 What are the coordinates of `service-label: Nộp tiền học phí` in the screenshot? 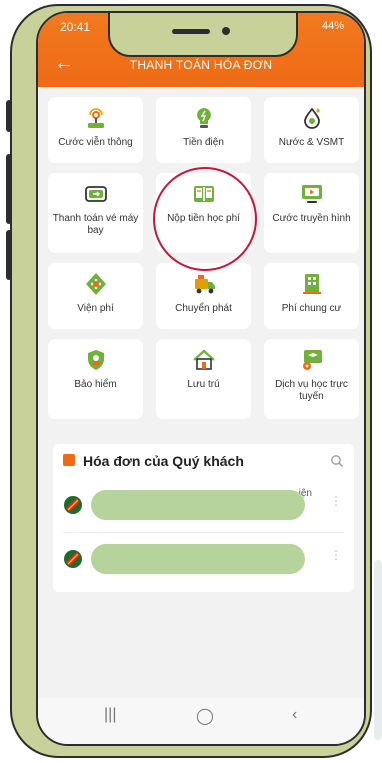 It's located at (203, 218).